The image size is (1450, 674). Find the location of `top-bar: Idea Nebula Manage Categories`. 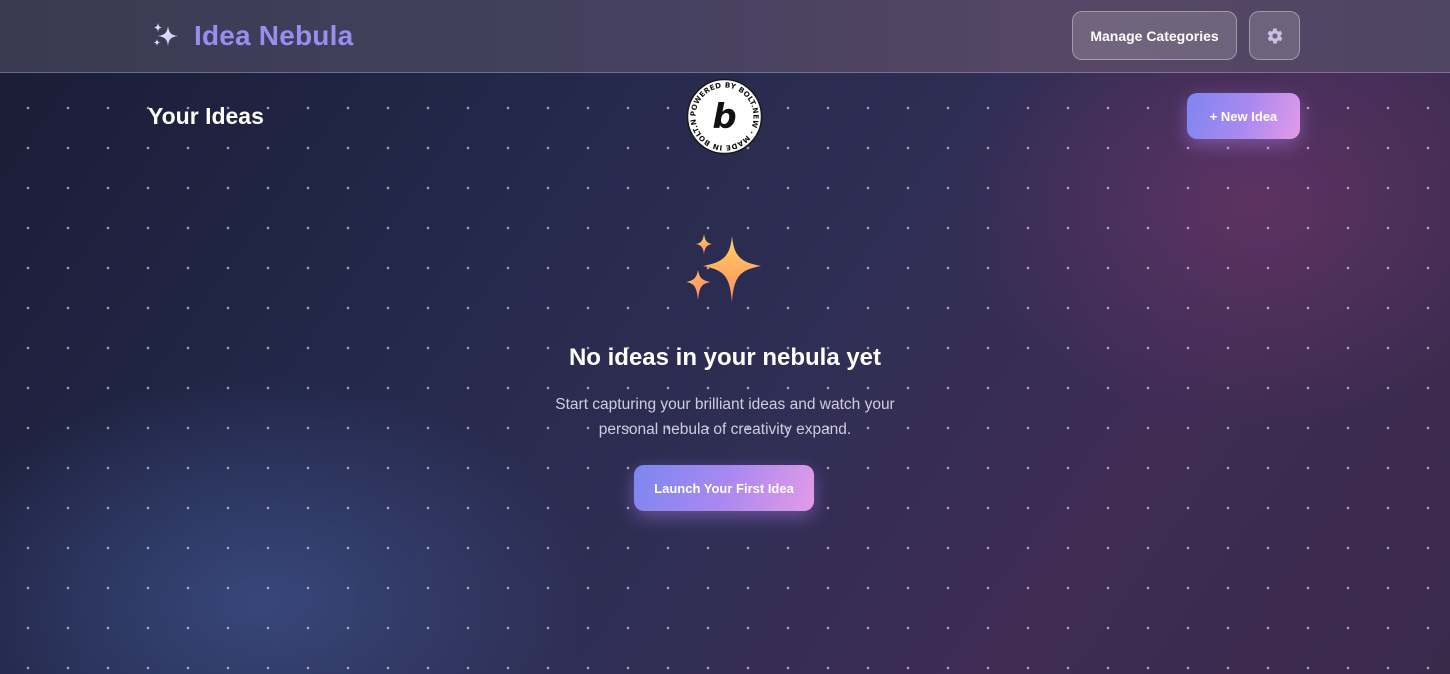

top-bar: Idea Nebula Manage Categories is located at coordinates (725, 36).